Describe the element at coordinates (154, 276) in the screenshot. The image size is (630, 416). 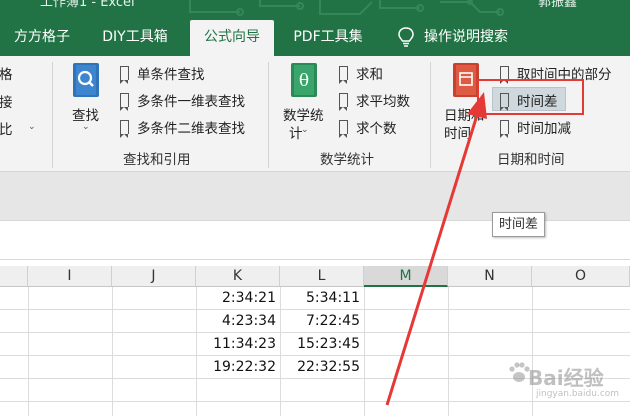
I see `column-header-j: J` at that location.